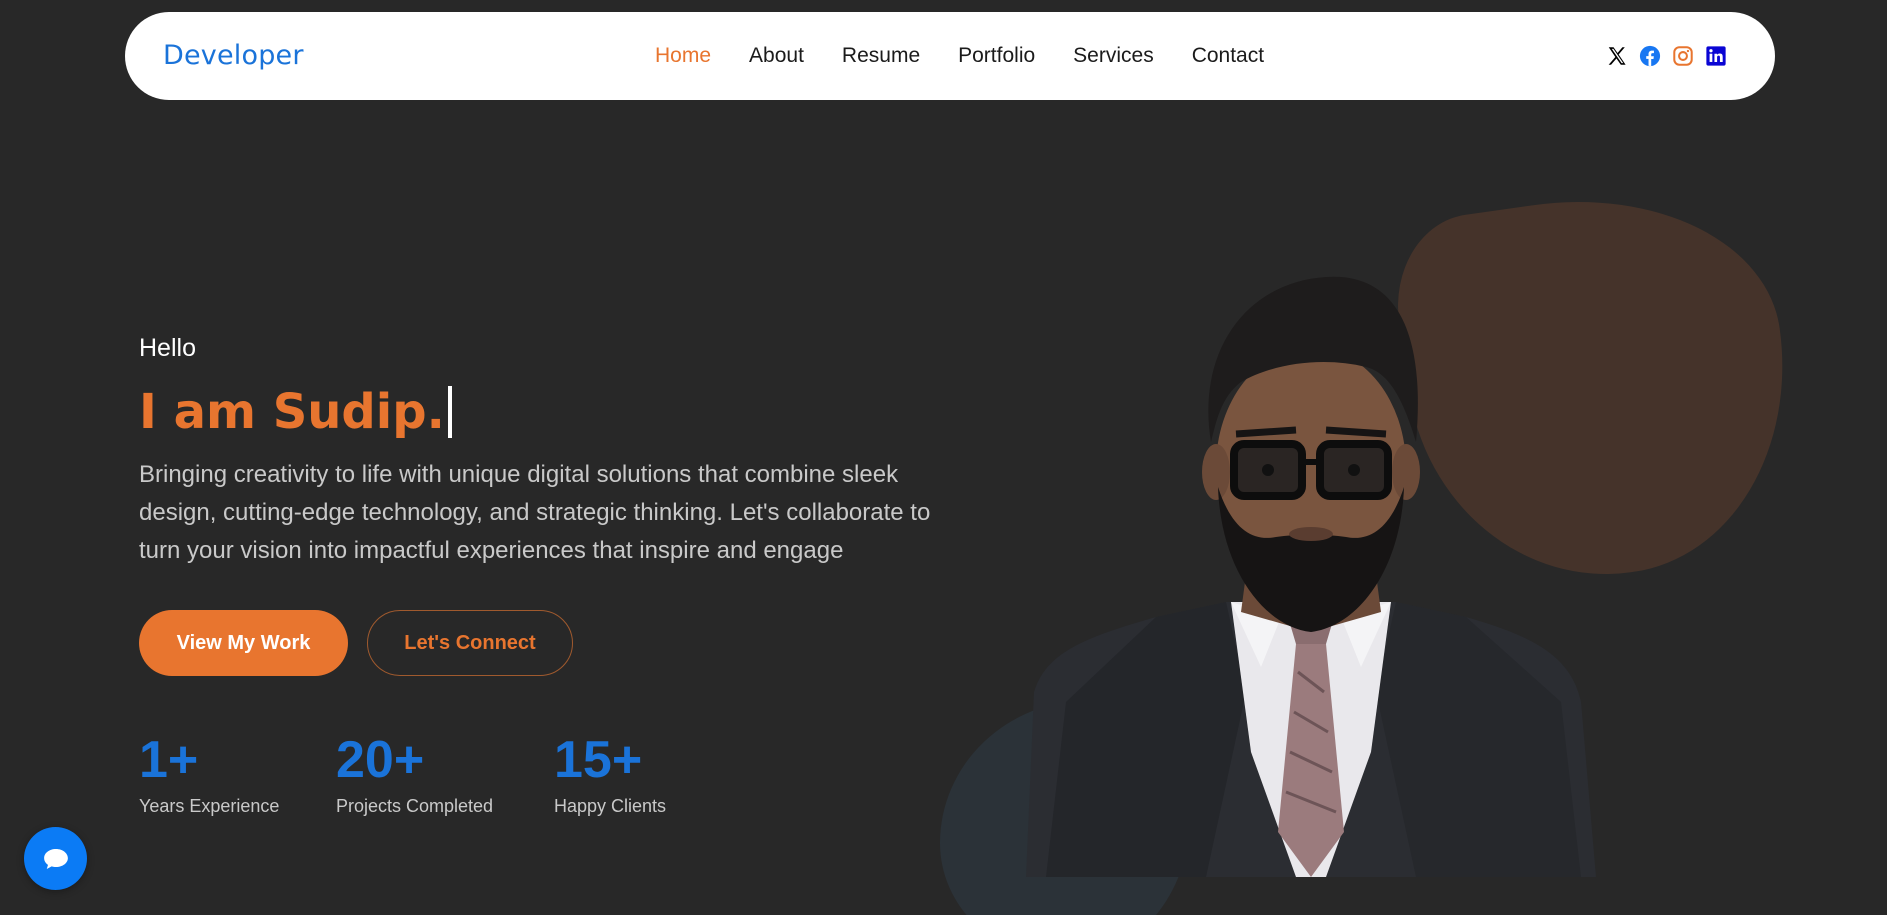  Describe the element at coordinates (209, 806) in the screenshot. I see `stat-label: Years Experience` at that location.